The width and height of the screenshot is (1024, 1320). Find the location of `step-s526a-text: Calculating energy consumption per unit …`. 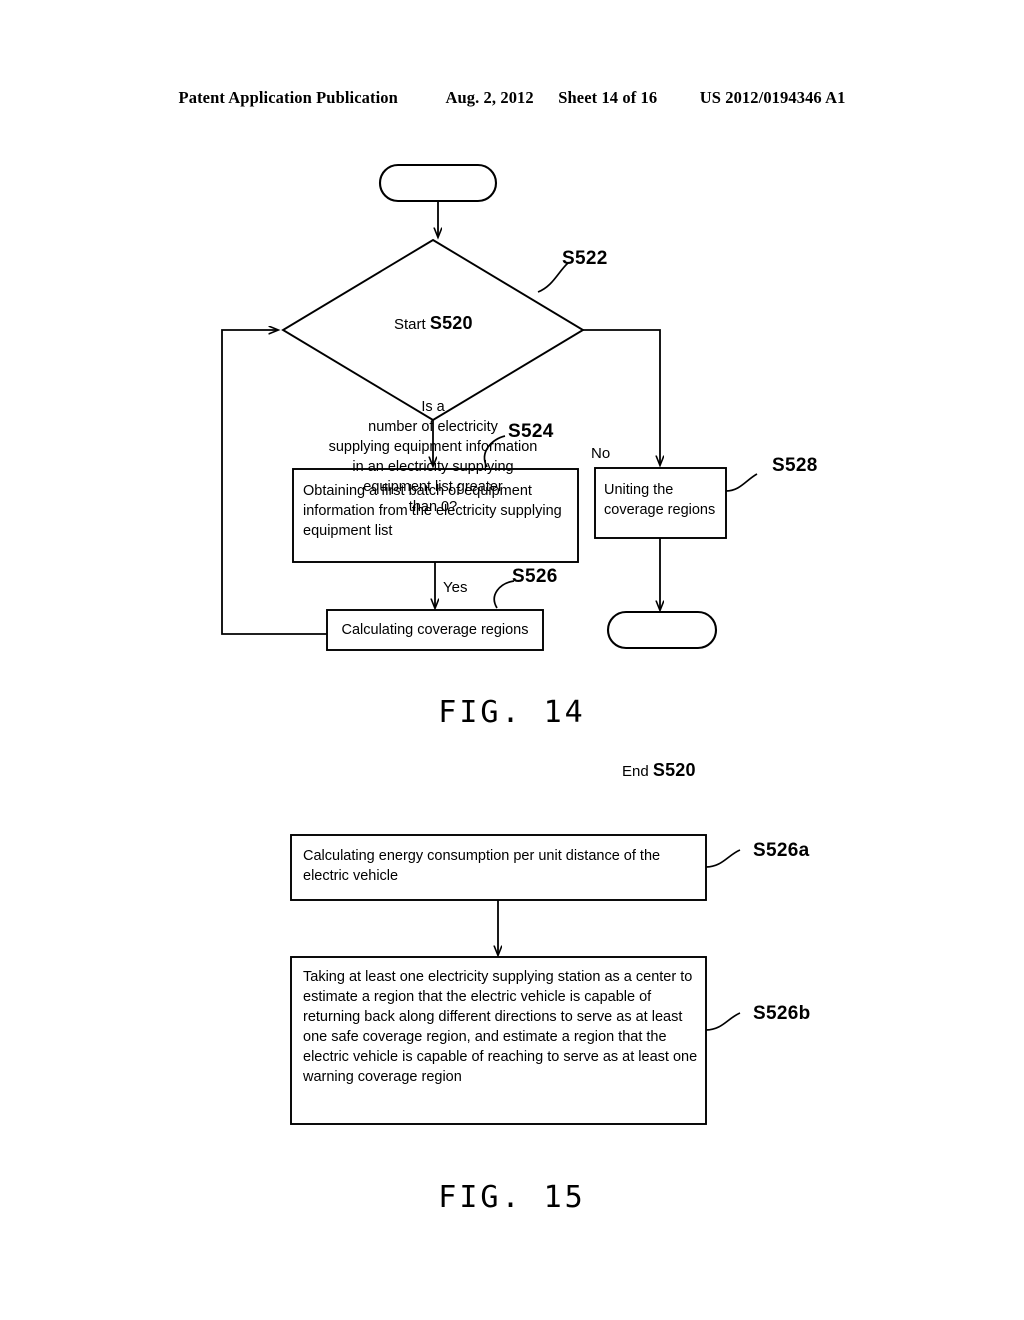

step-s526a-text: Calculating energy consumption per unit … is located at coordinates (482, 866).